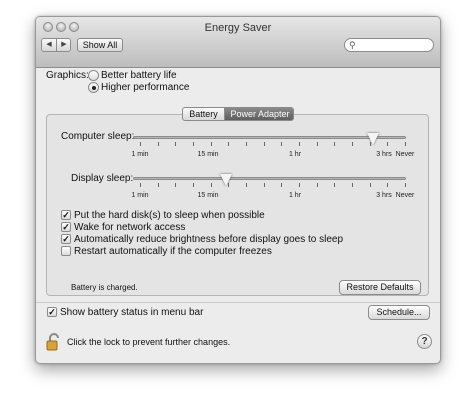  Describe the element at coordinates (225, 180) in the screenshot. I see `display-sleep-knob` at that location.